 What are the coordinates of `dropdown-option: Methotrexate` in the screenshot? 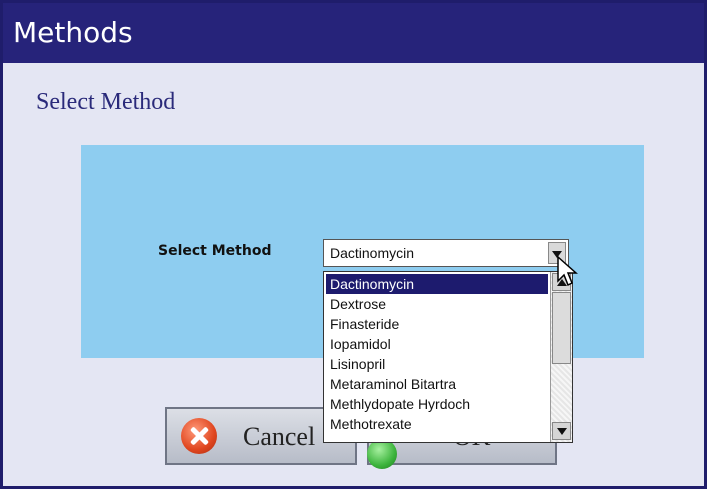 It's located at (437, 424).